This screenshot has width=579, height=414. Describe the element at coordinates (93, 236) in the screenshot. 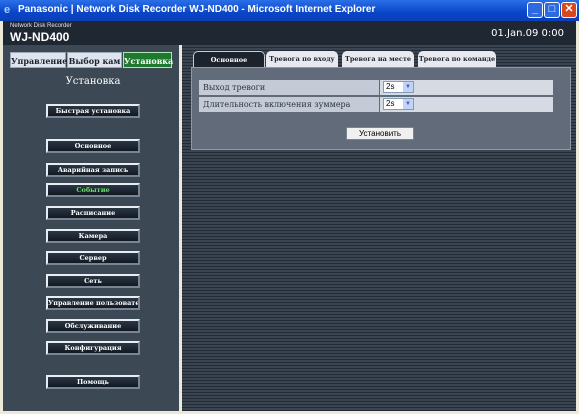

I see `menu-camera-button: Камера` at that location.